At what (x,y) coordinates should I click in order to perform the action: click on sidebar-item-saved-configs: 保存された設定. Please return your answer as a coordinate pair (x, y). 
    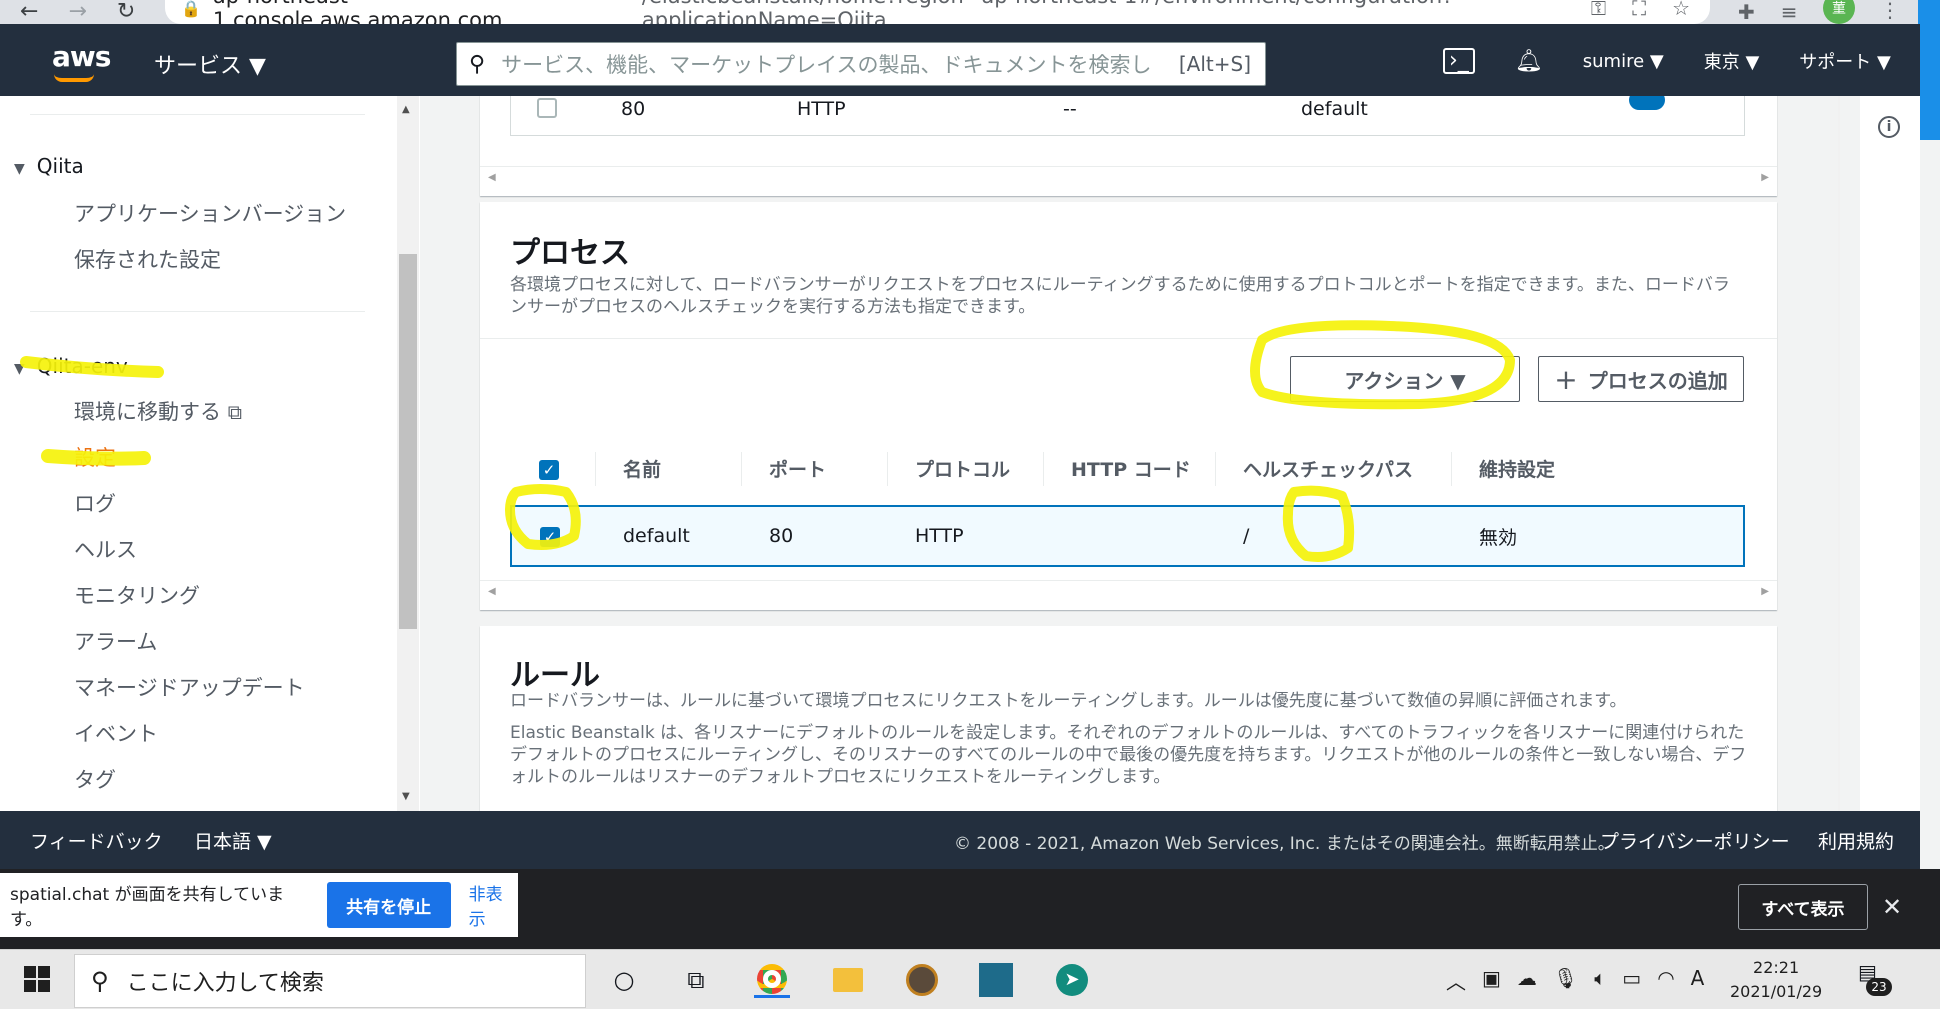
    Looking at the image, I should click on (147, 259).